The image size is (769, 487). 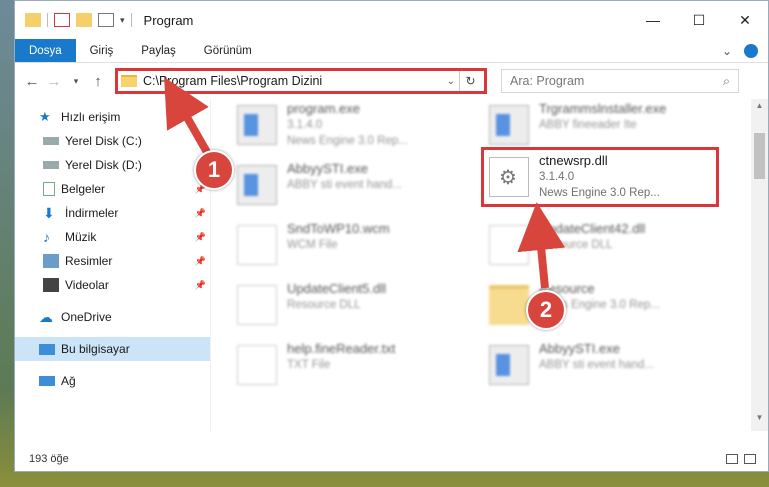 What do you see at coordinates (759, 421) in the screenshot?
I see `scroll-down-icon: ▼` at bounding box center [759, 421].